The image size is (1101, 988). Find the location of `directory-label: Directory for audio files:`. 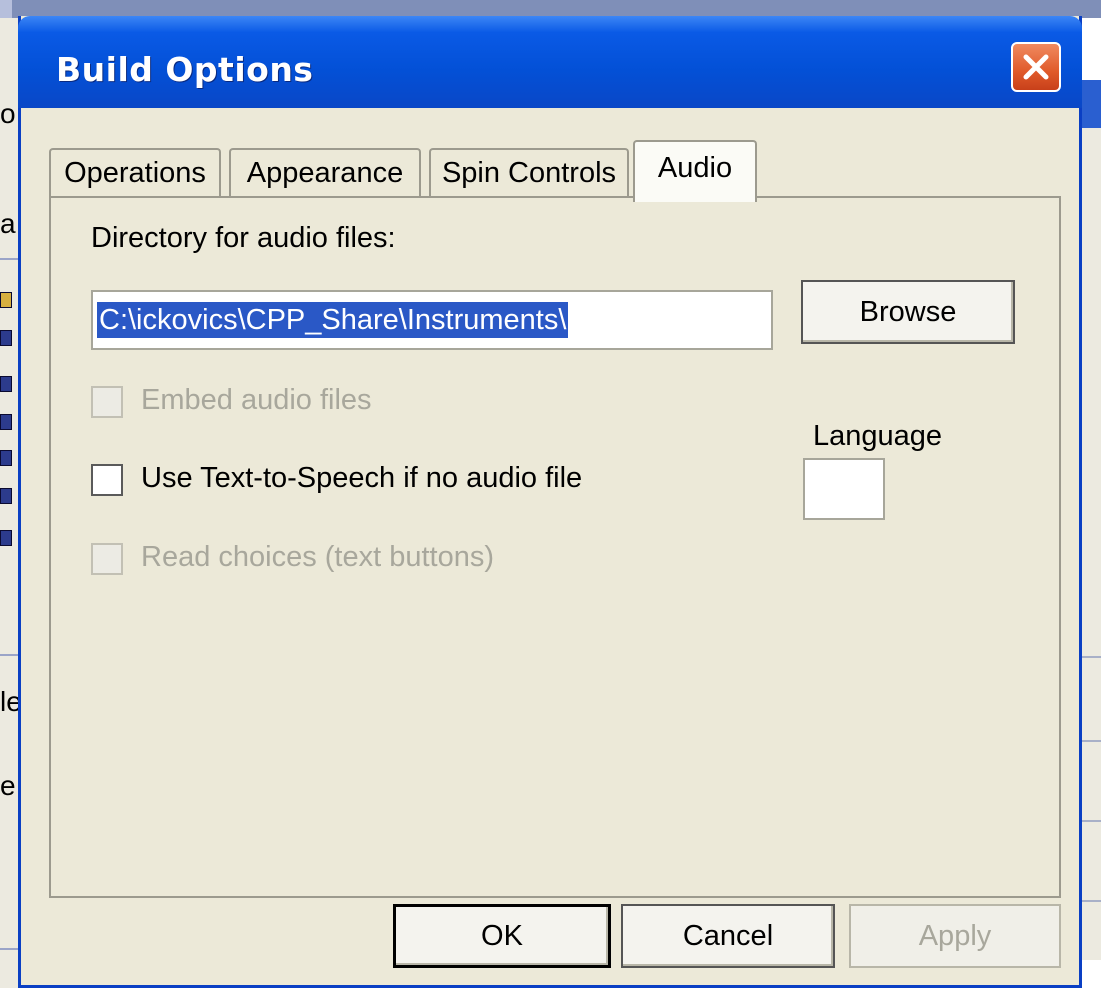

directory-label: Directory for audio files: is located at coordinates (243, 238).